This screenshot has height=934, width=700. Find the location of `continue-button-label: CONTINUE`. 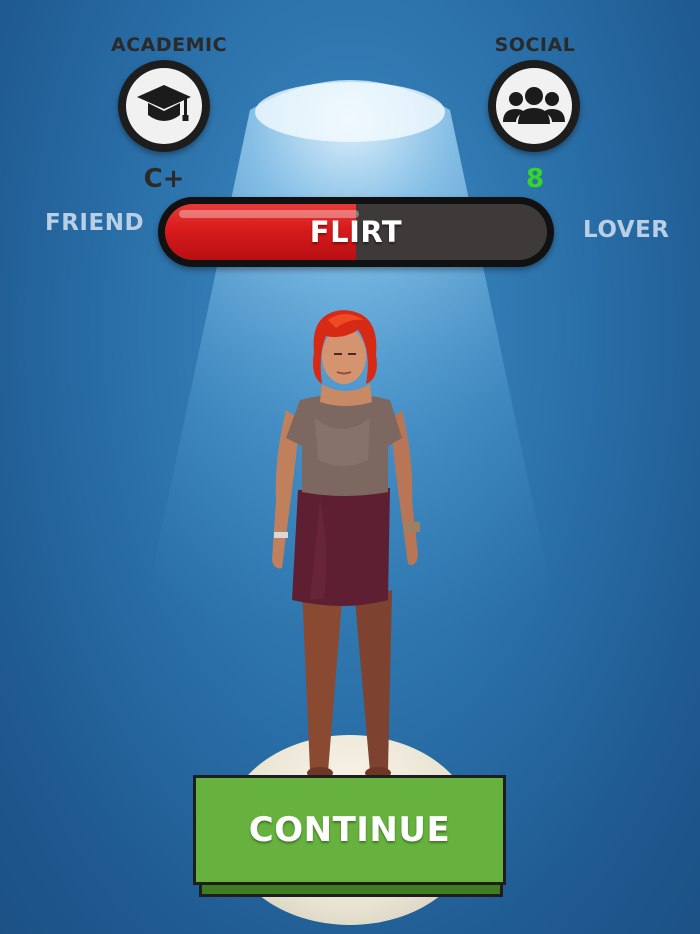

continue-button-label: CONTINUE is located at coordinates (349, 830).